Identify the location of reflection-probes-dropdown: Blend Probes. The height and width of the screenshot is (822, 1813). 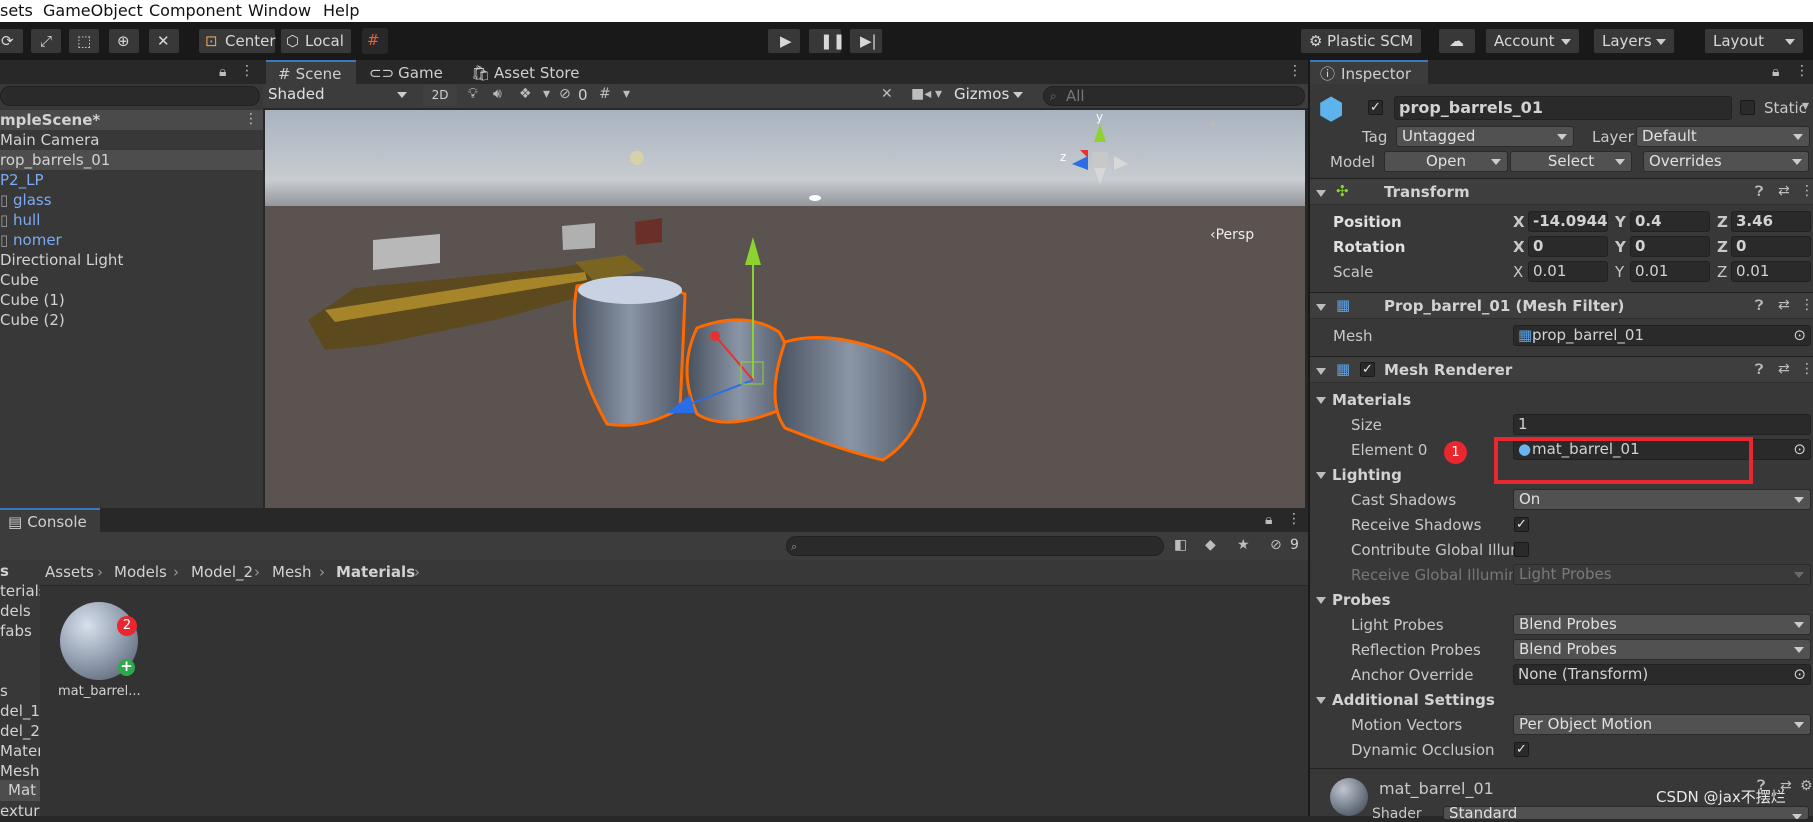
(1662, 649).